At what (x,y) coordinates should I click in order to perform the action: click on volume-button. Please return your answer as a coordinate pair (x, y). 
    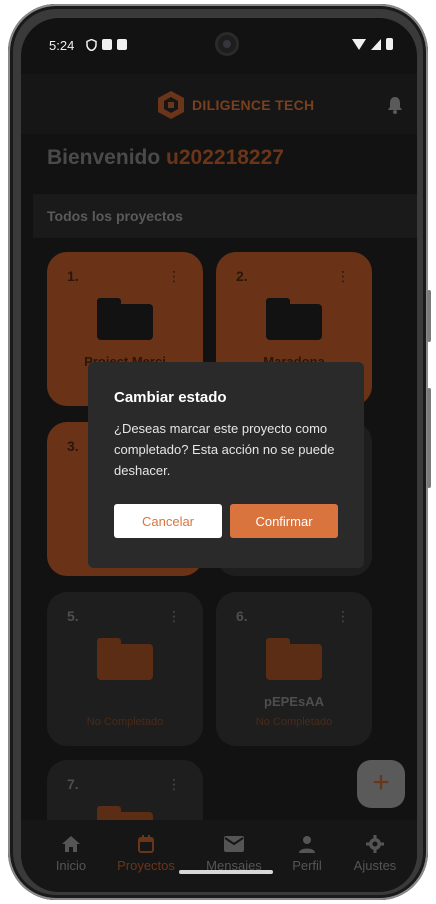
    Looking at the image, I should click on (429, 438).